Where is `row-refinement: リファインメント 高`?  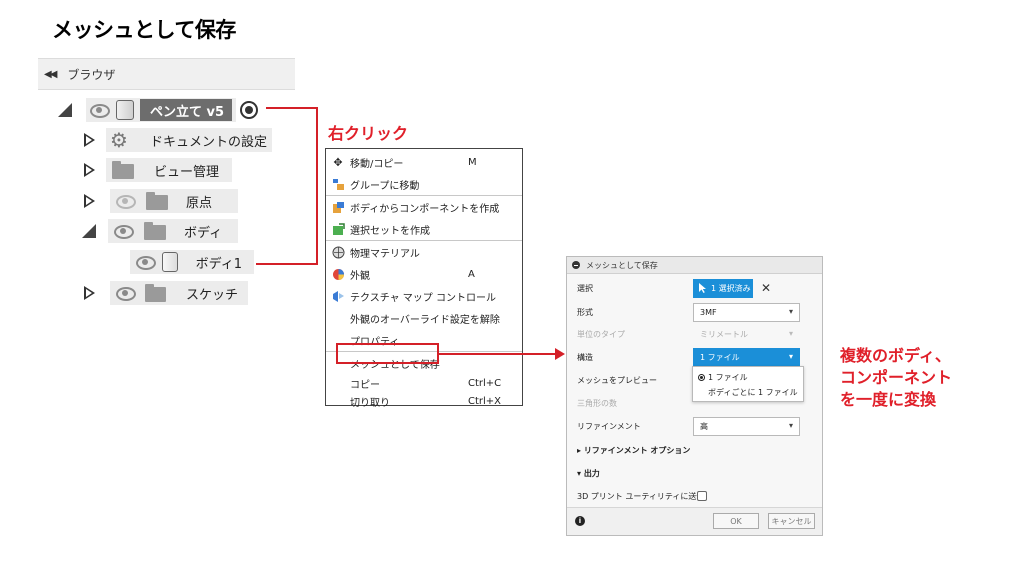 row-refinement: リファインメント 高 is located at coordinates (694, 426).